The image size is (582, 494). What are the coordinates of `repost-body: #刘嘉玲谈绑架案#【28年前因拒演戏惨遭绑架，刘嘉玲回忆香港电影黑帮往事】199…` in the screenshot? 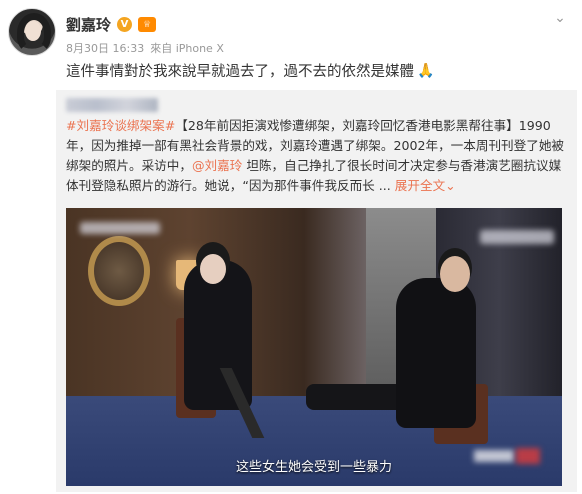 It's located at (318, 156).